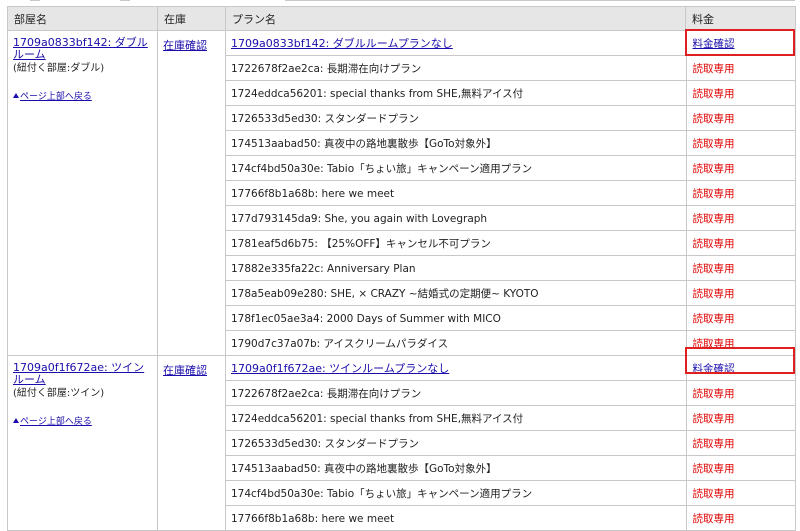  Describe the element at coordinates (340, 368) in the screenshot. I see `plan-link: 1709a0f1f672ae: ツインルームプランなし` at that location.